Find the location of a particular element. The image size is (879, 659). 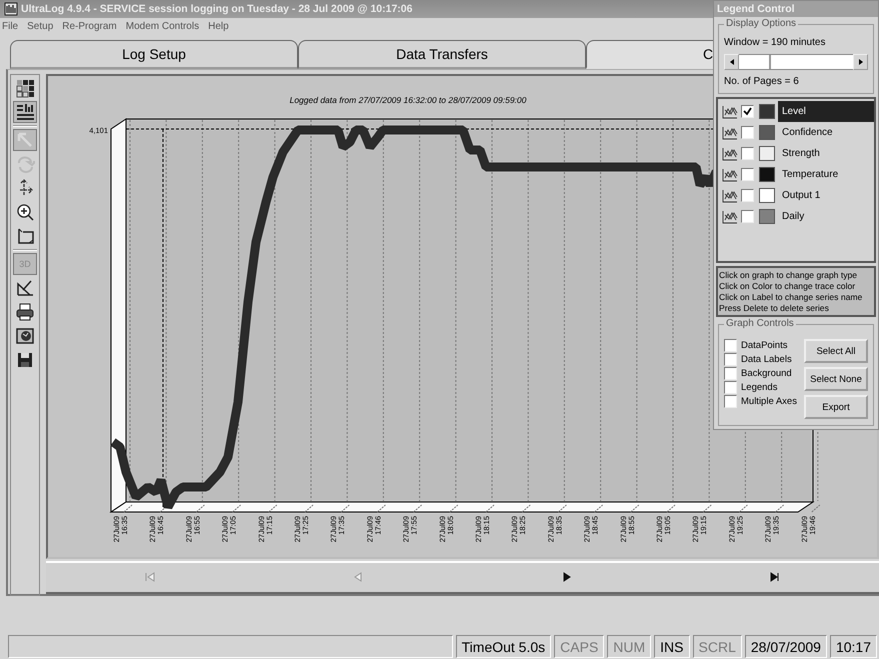

group-title: Graph Controls is located at coordinates (760, 323).